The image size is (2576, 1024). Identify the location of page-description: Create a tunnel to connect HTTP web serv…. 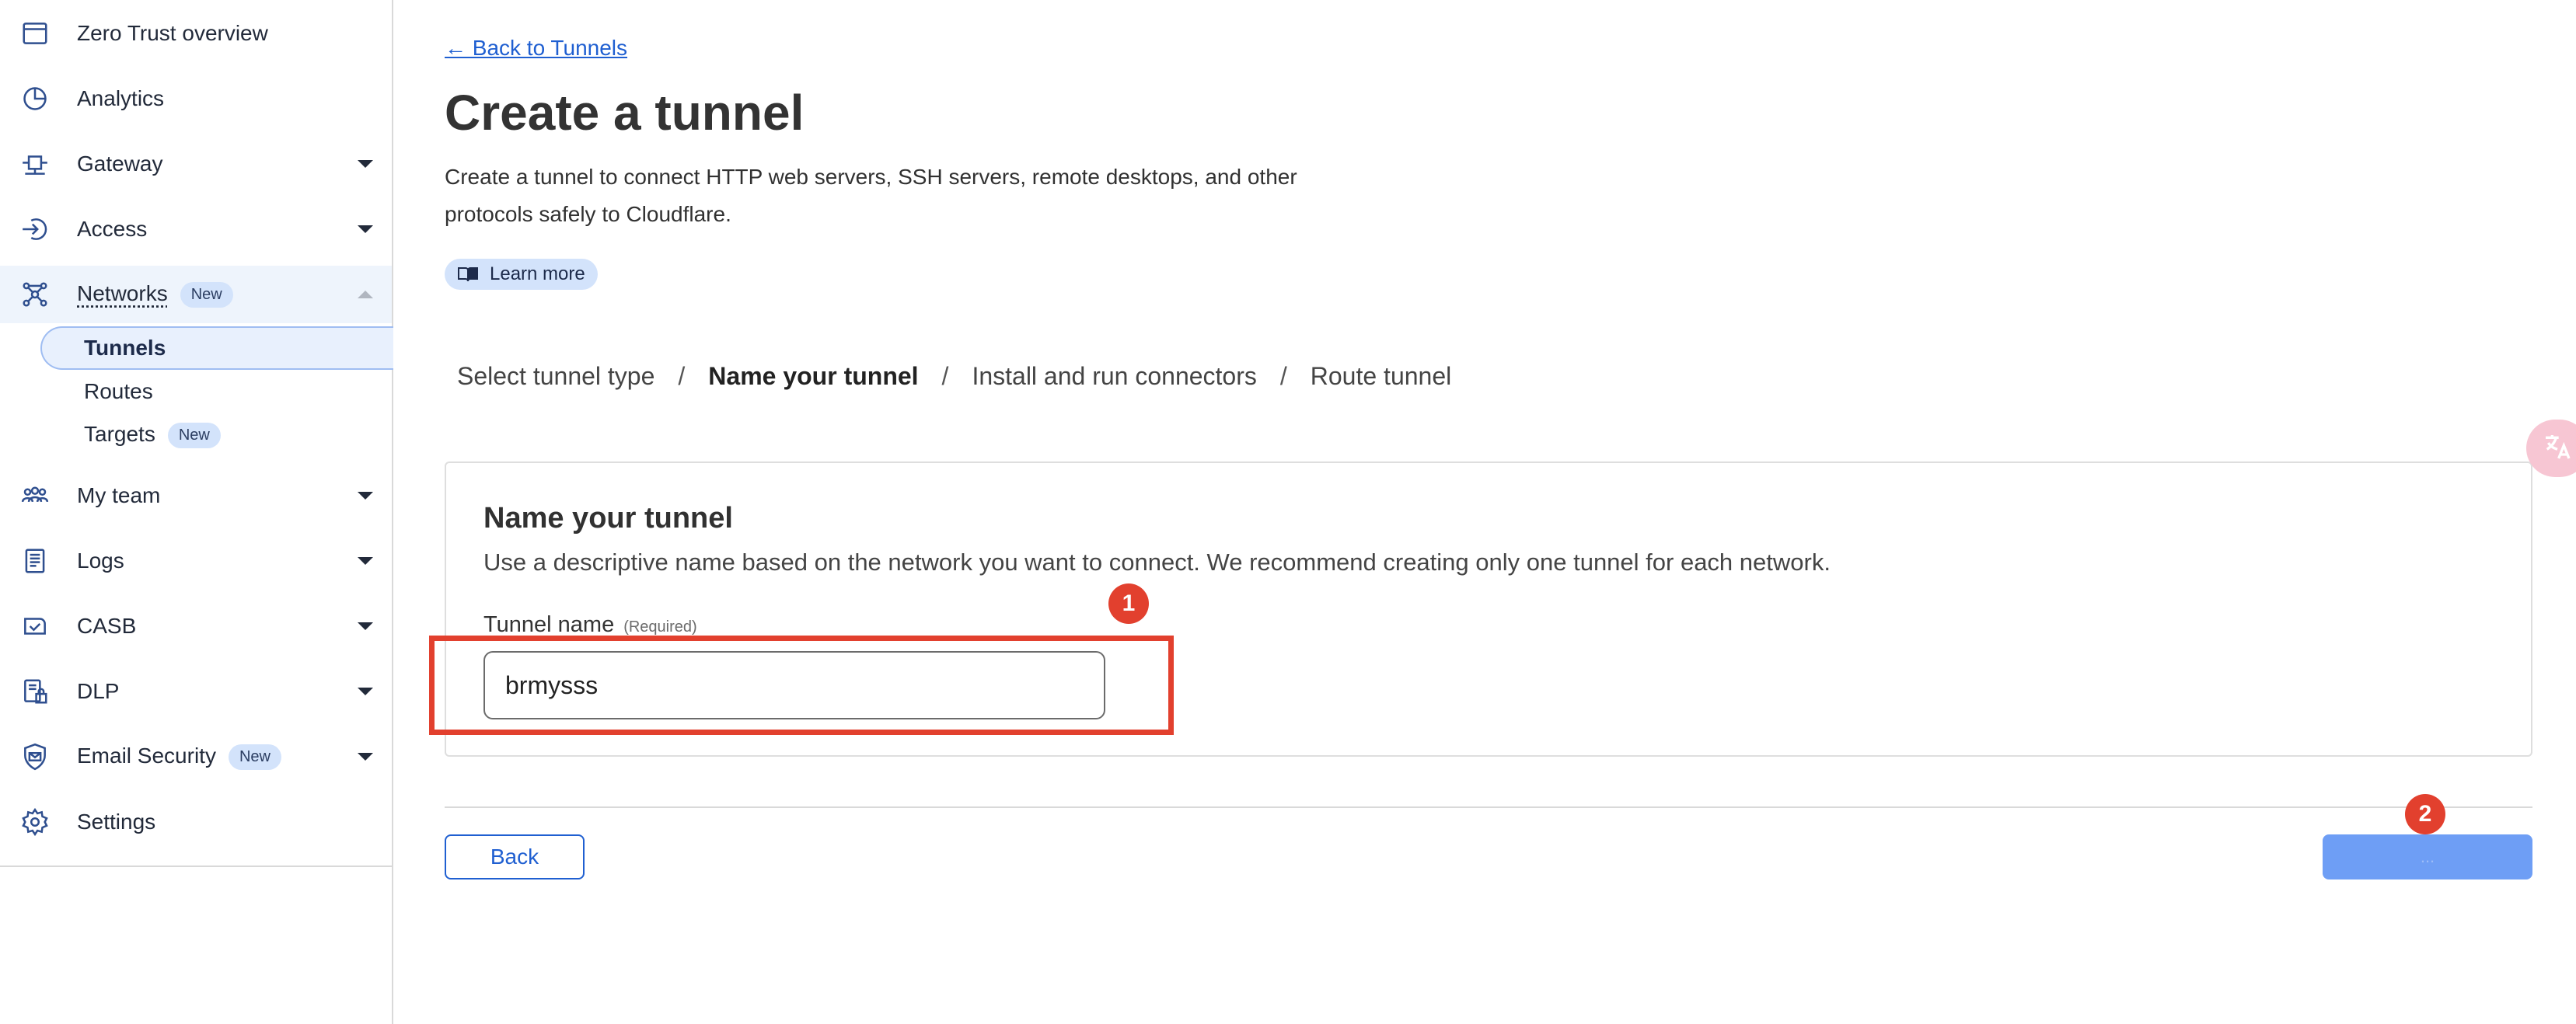
(871, 195).